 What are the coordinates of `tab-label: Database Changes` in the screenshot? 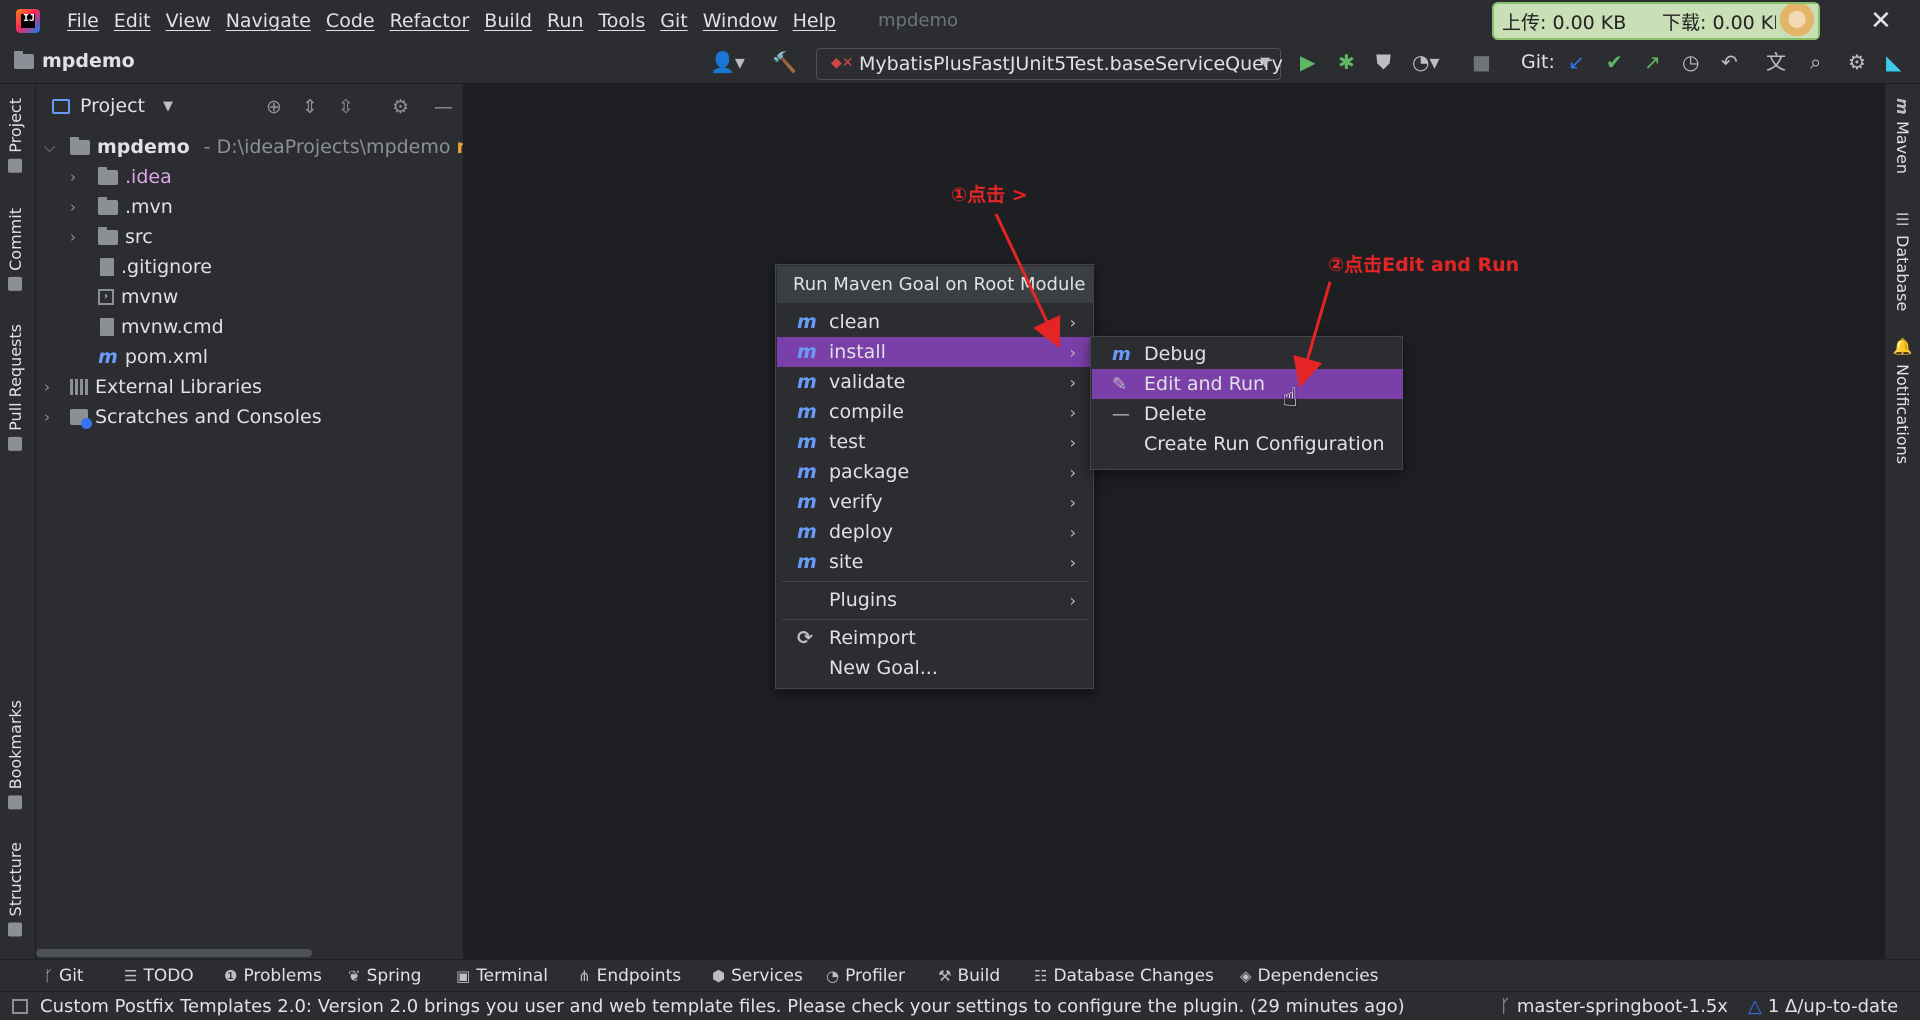 It's located at (1133, 976).